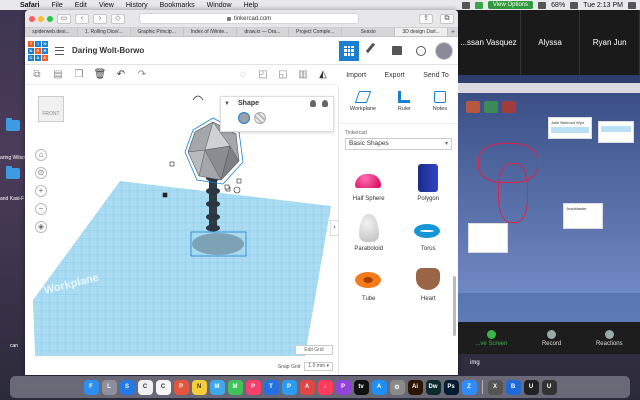  What do you see at coordinates (429, 183) in the screenshot?
I see `shape-polygon: Polygon` at bounding box center [429, 183].